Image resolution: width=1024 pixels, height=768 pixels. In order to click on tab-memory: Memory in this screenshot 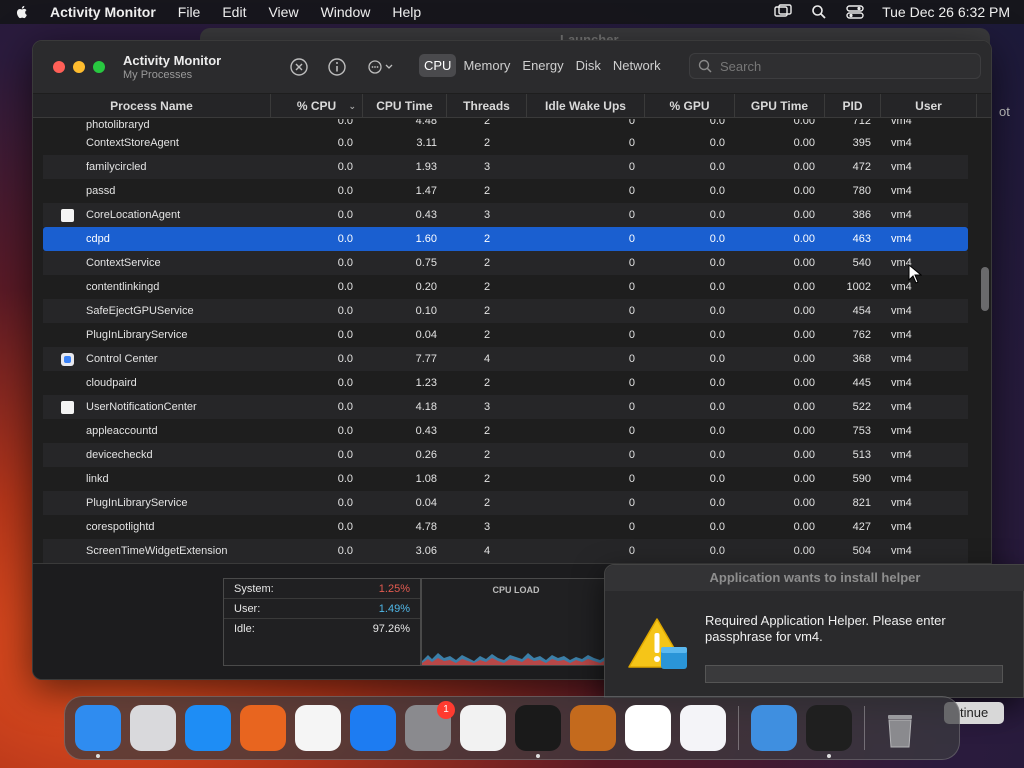, I will do `click(486, 65)`.